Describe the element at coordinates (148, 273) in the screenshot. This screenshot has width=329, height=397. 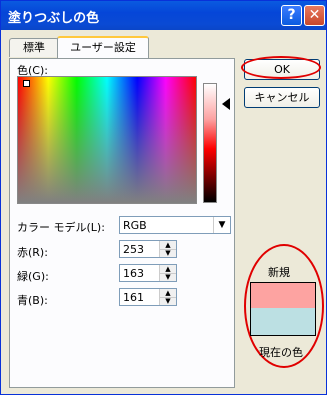
I see `green-stepper: 163 ▲ ▼` at that location.